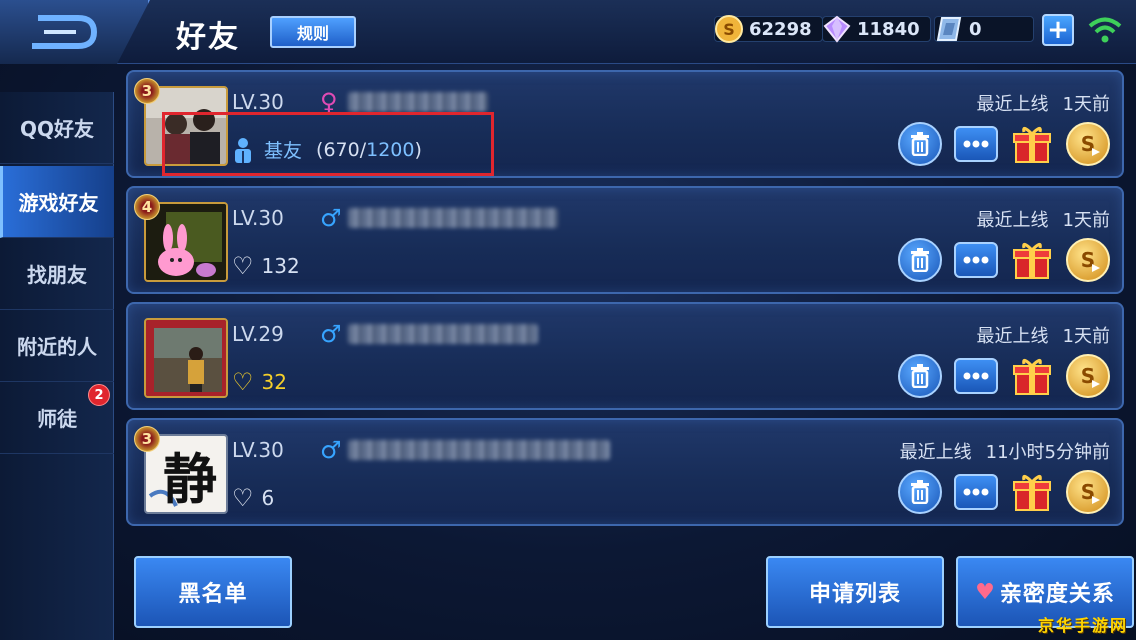  Describe the element at coordinates (65, 32) in the screenshot. I see `back-arrow-icon` at that location.